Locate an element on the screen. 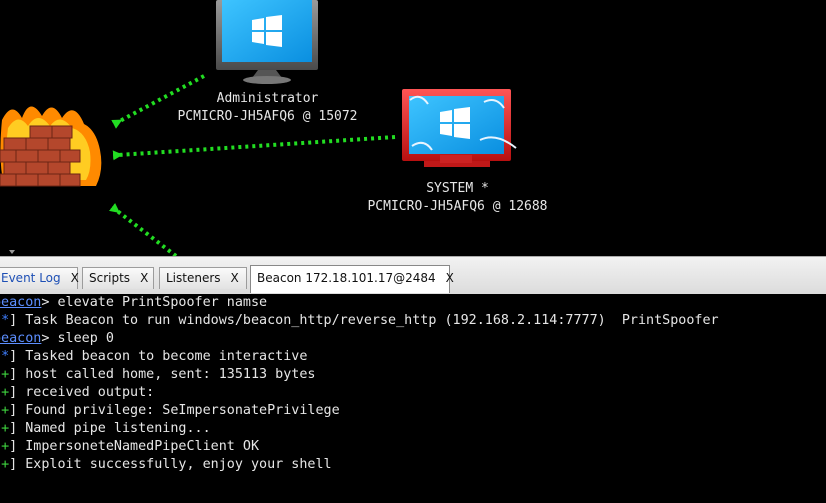 The image size is (826, 503). tab-label: Event Log is located at coordinates (31, 278).